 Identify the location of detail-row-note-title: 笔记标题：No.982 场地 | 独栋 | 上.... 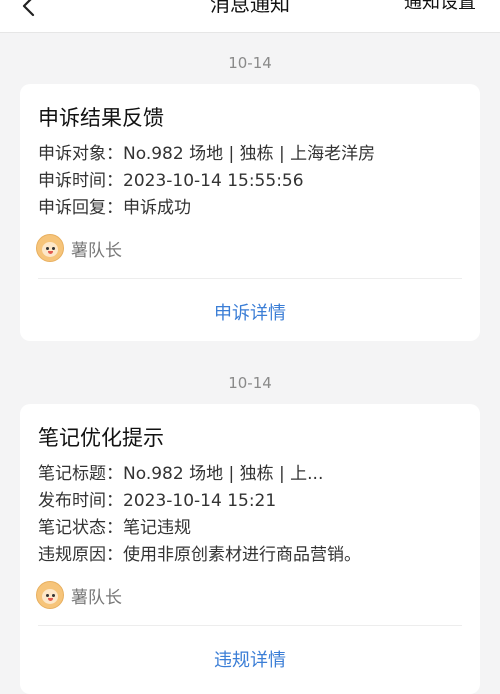
(181, 474).